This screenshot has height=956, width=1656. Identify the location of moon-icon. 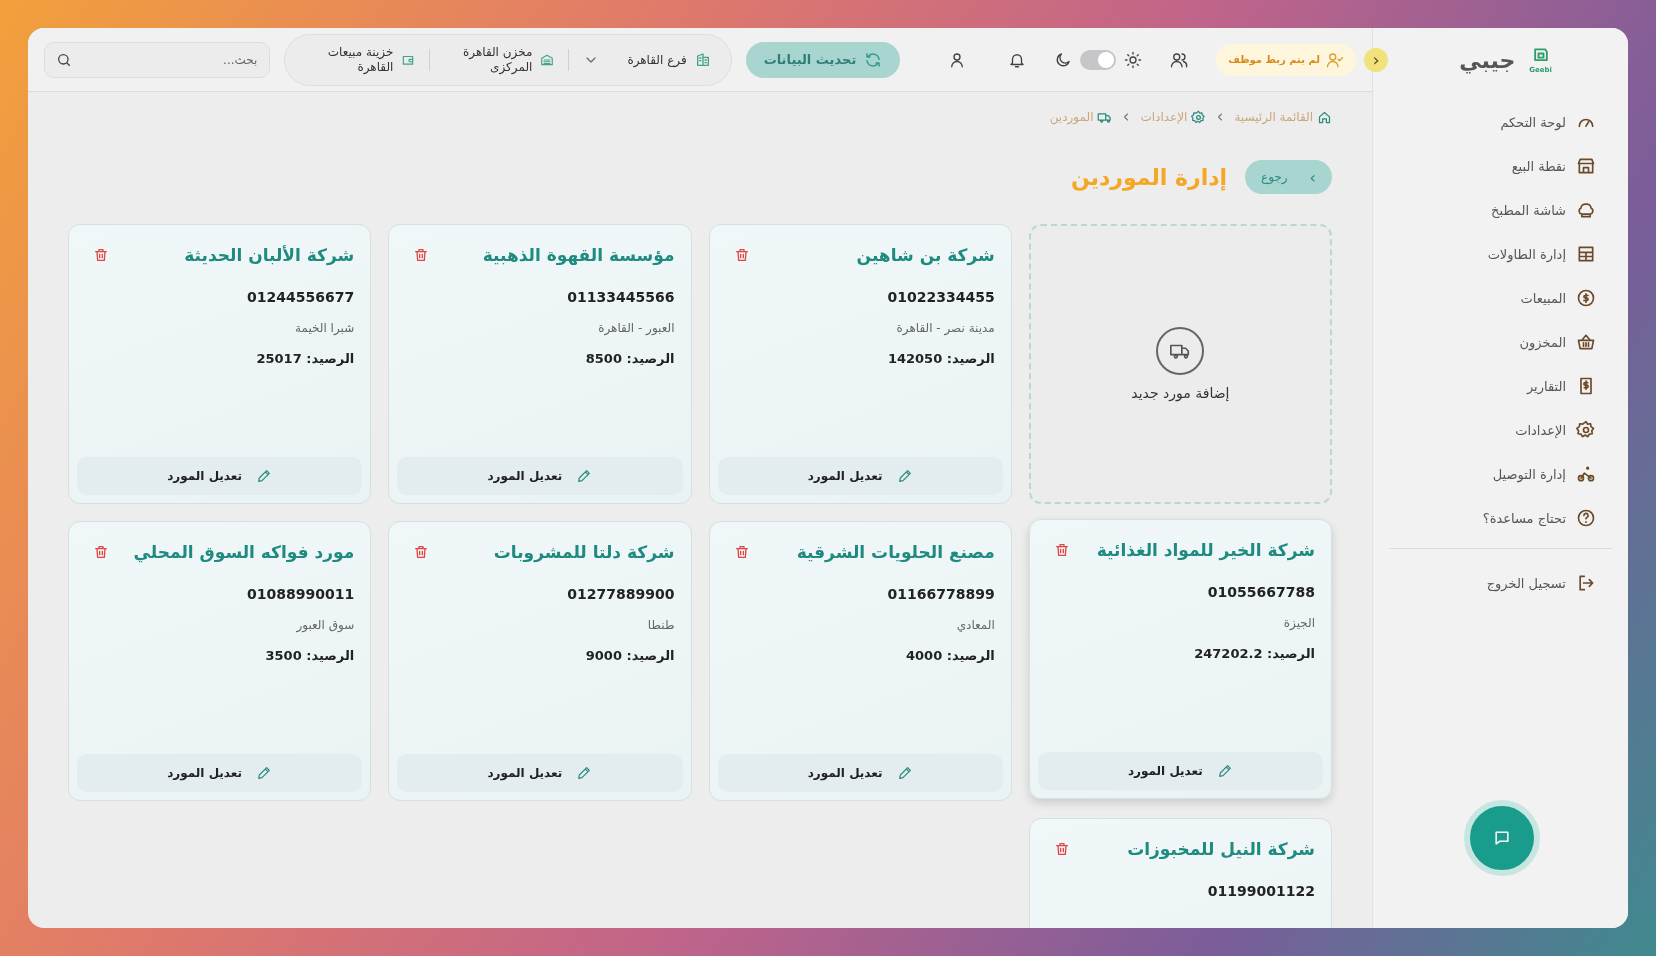
(1063, 59).